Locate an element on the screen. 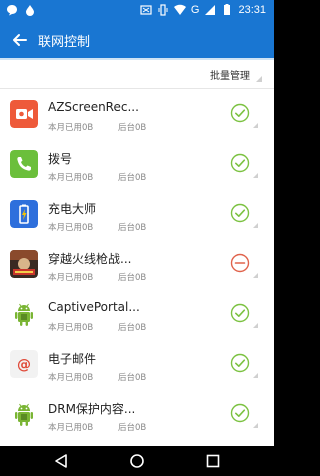  phone-icon is located at coordinates (24, 164).